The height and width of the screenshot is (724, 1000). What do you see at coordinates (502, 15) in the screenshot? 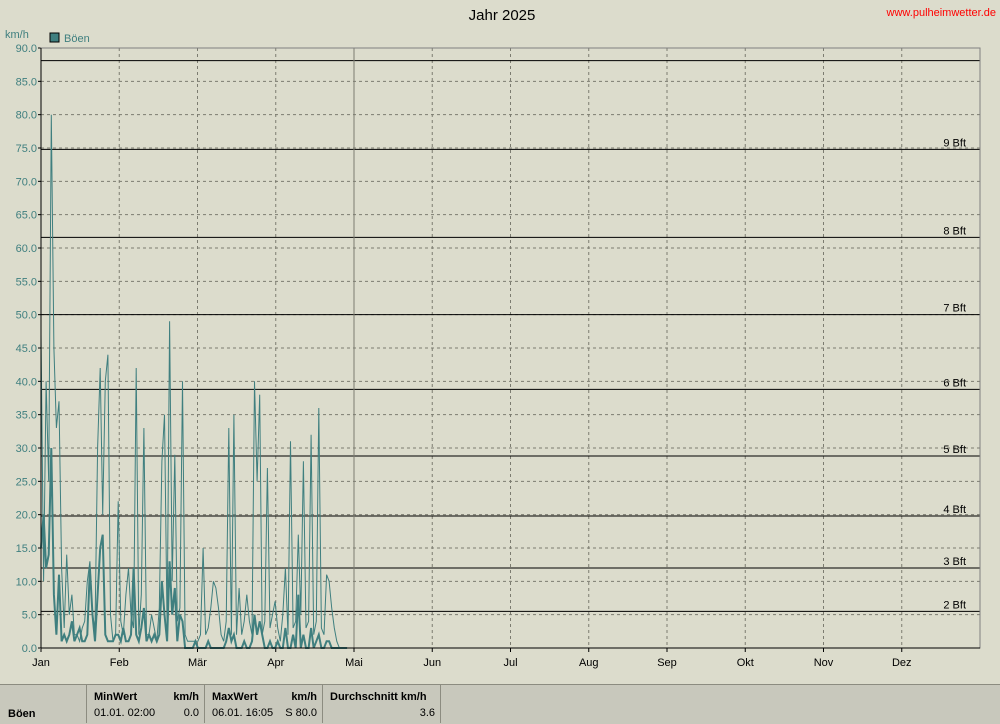
I see `chart-title: Jahr 2025` at bounding box center [502, 15].